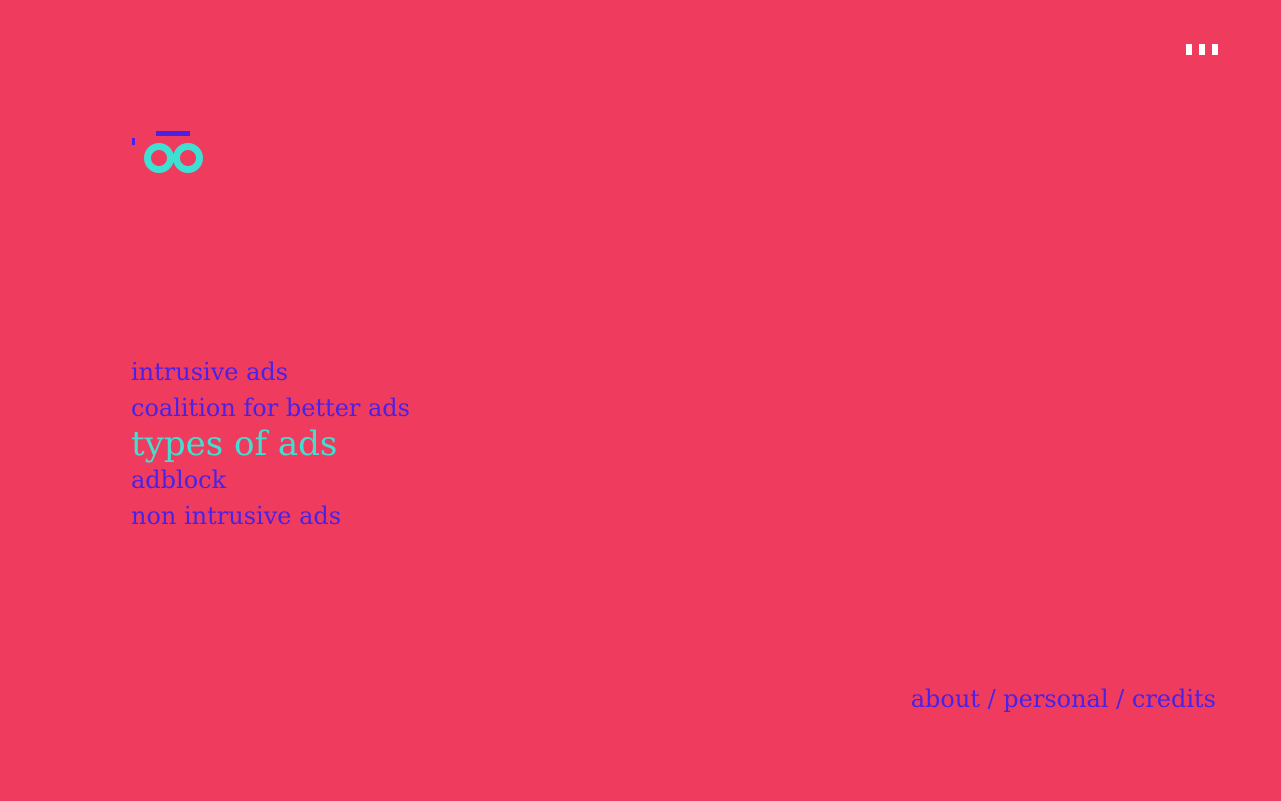 This screenshot has height=801, width=1281. I want to click on nav-item-adblock: adblock, so click(270, 480).